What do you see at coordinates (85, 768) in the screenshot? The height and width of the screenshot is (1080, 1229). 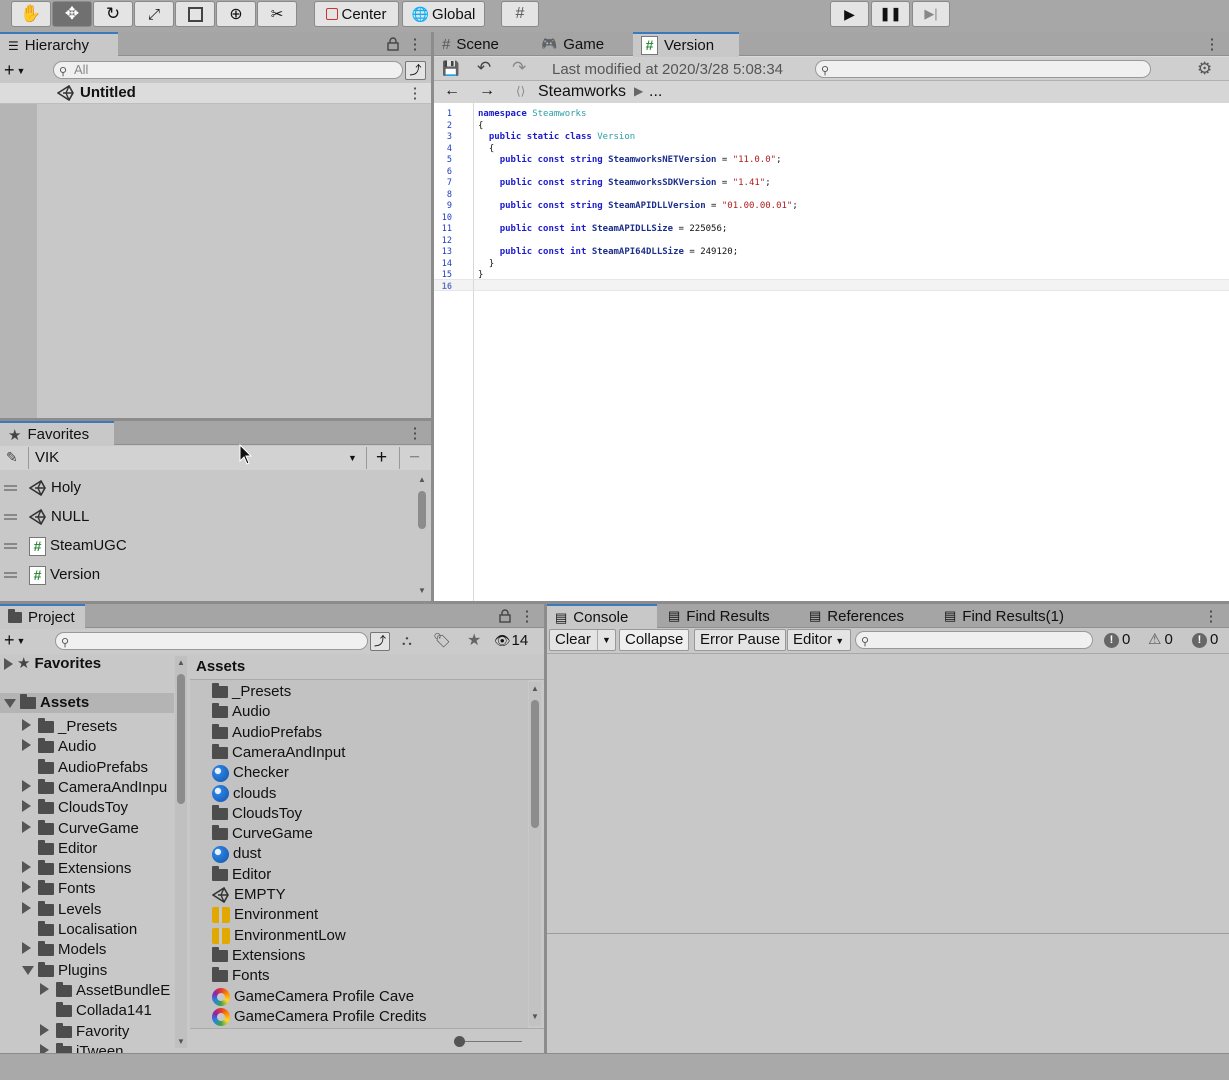 I see `tree-folder-item: AudioPrefabs` at bounding box center [85, 768].